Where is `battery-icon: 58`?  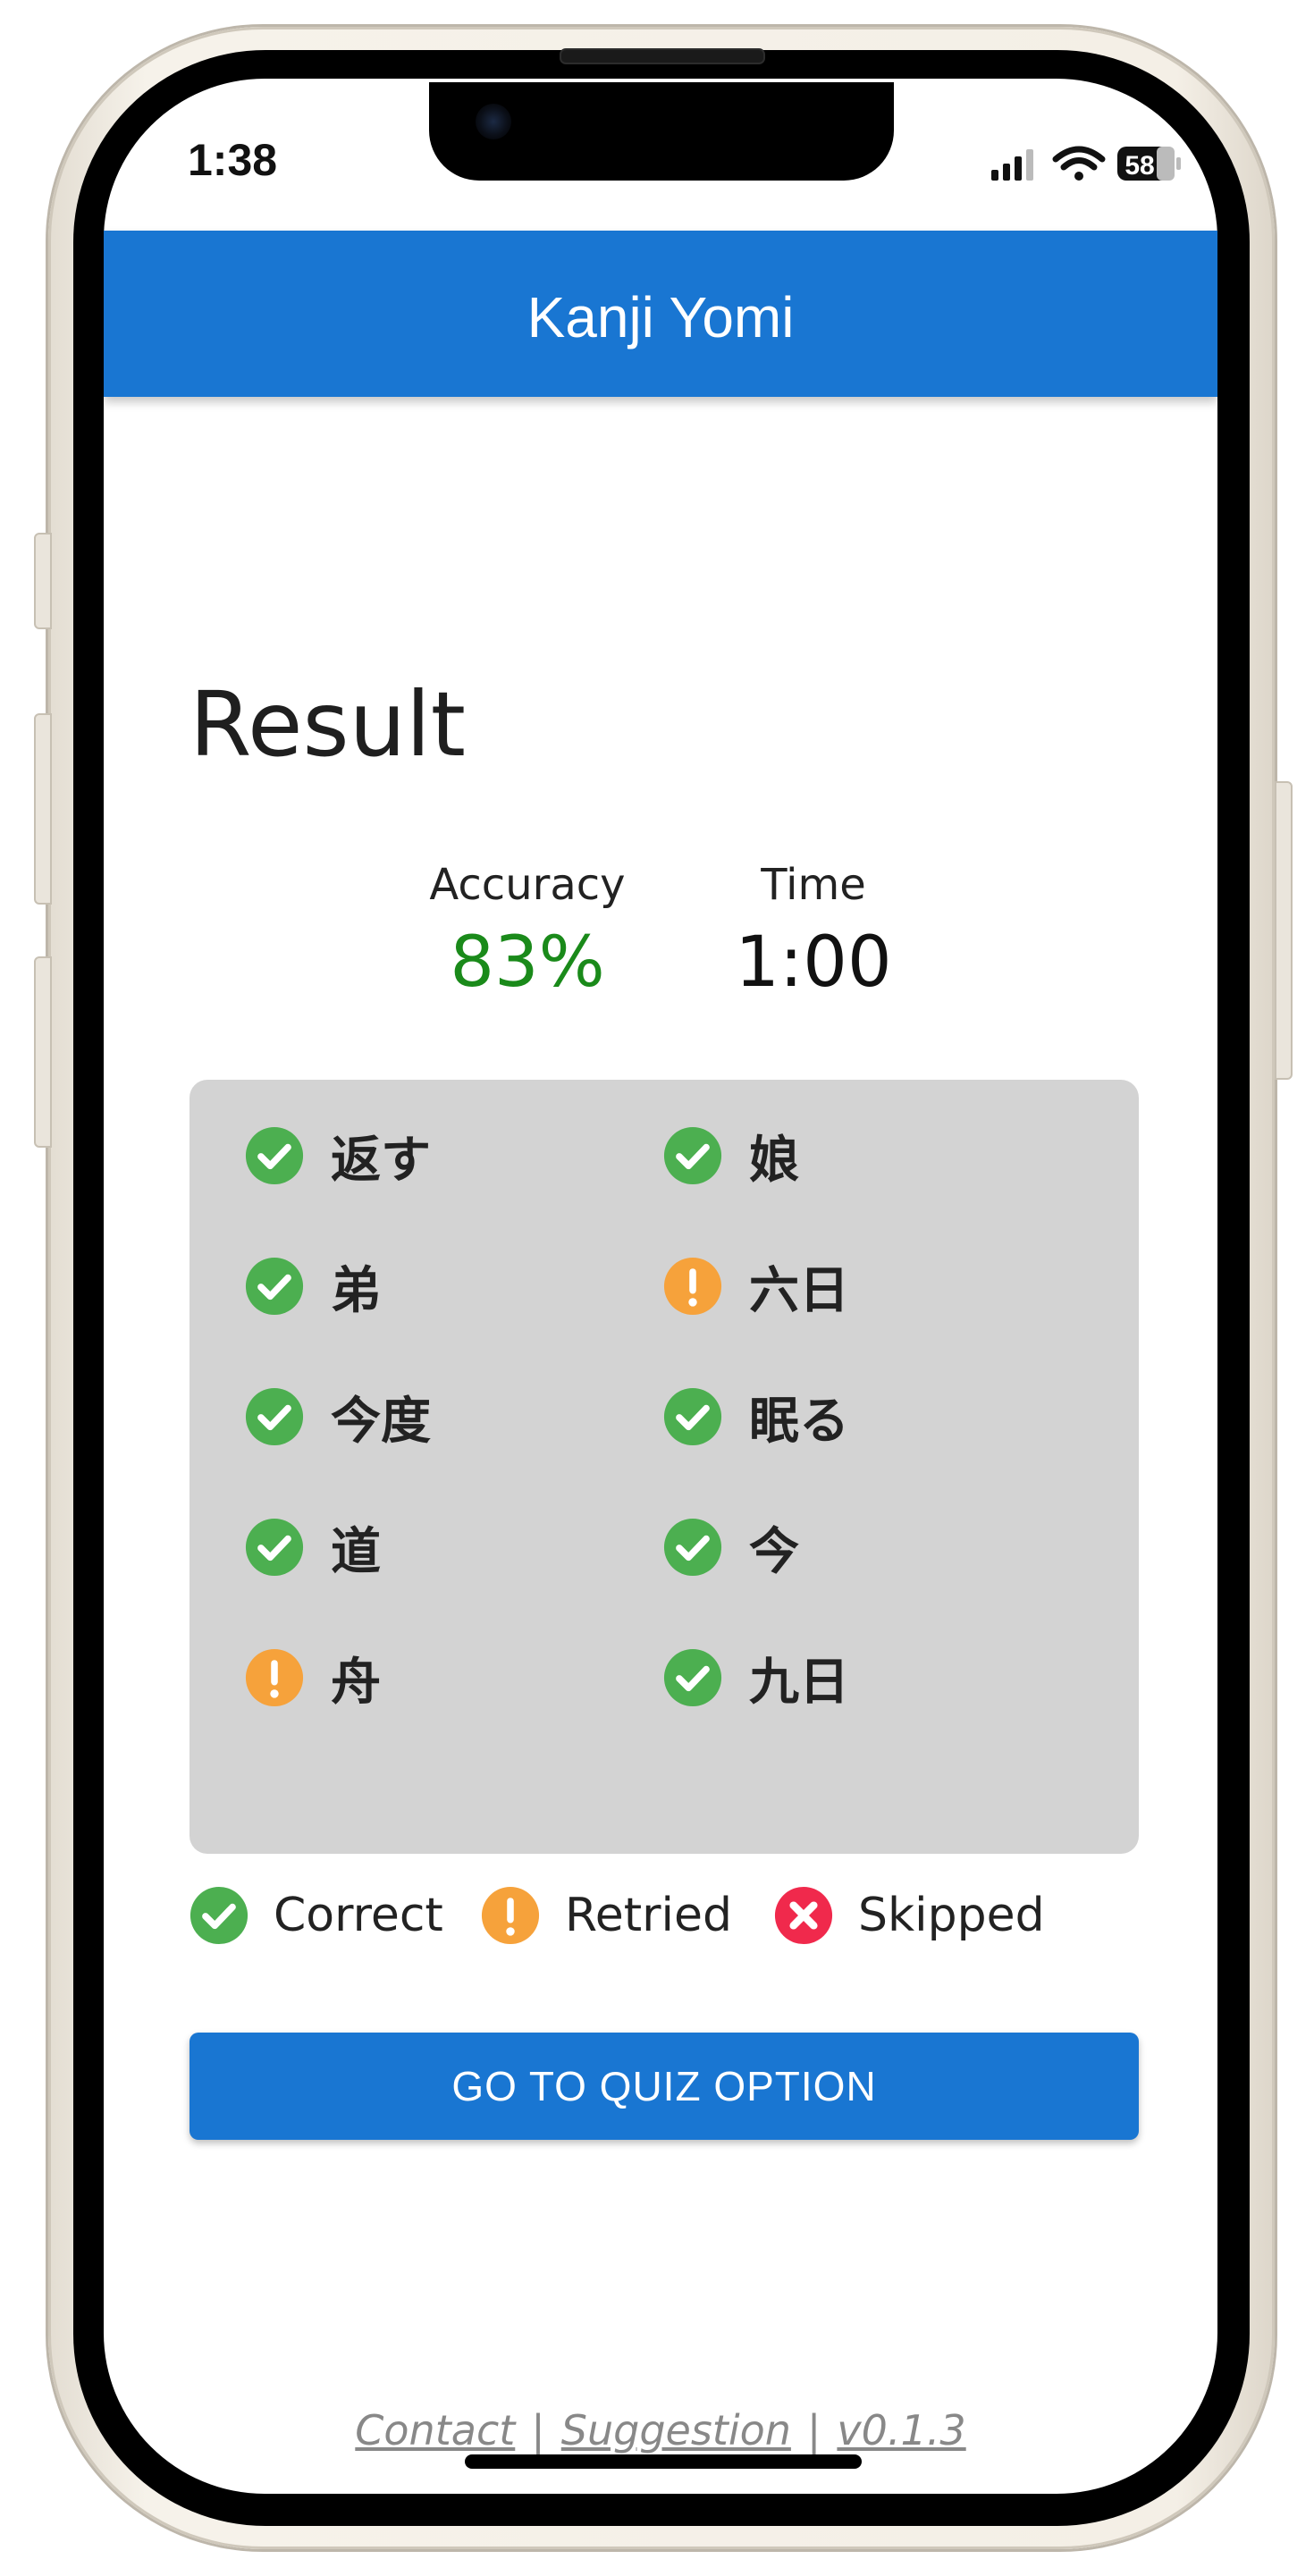 battery-icon: 58 is located at coordinates (1149, 164).